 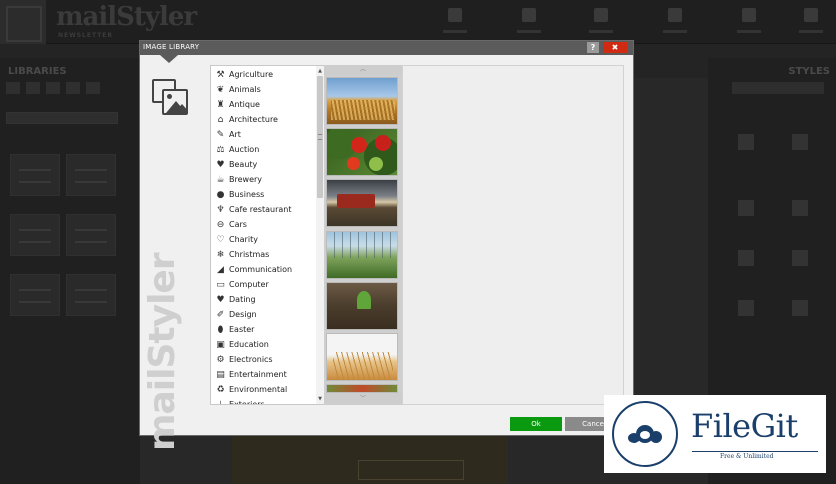 I want to click on image-thumbnail-strip: ︿ ﹀, so click(x=363, y=235).